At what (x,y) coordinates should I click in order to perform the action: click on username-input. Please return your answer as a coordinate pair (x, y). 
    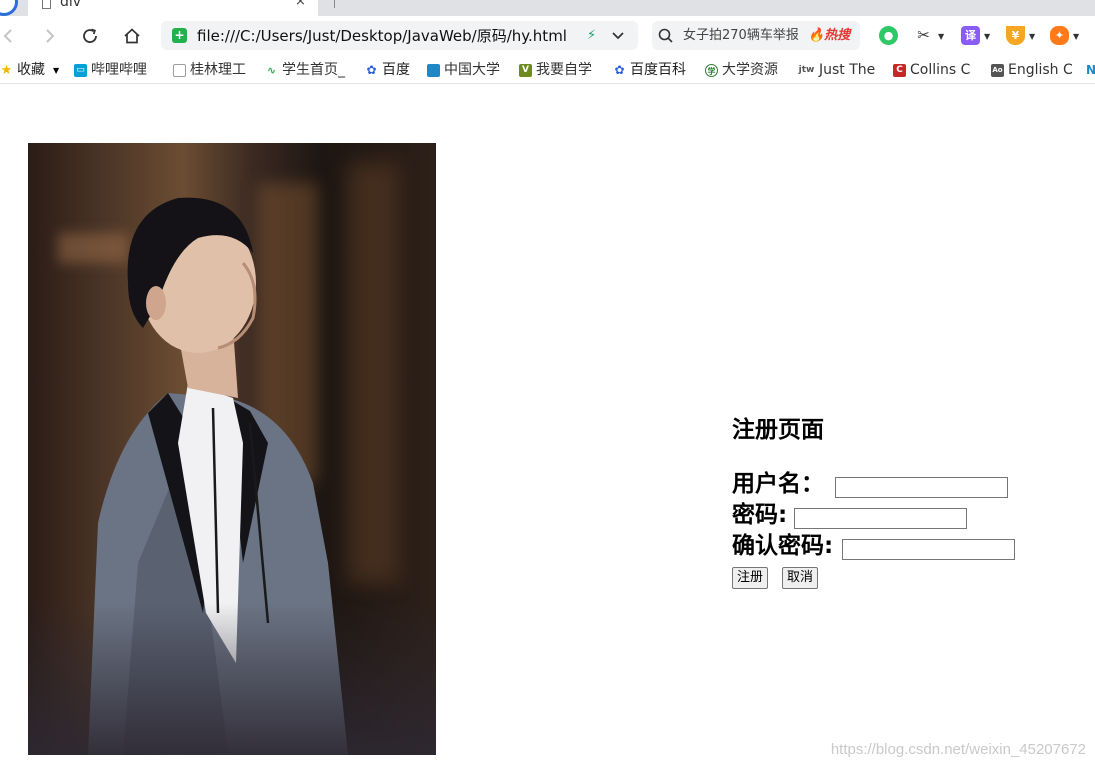
    Looking at the image, I should click on (921, 487).